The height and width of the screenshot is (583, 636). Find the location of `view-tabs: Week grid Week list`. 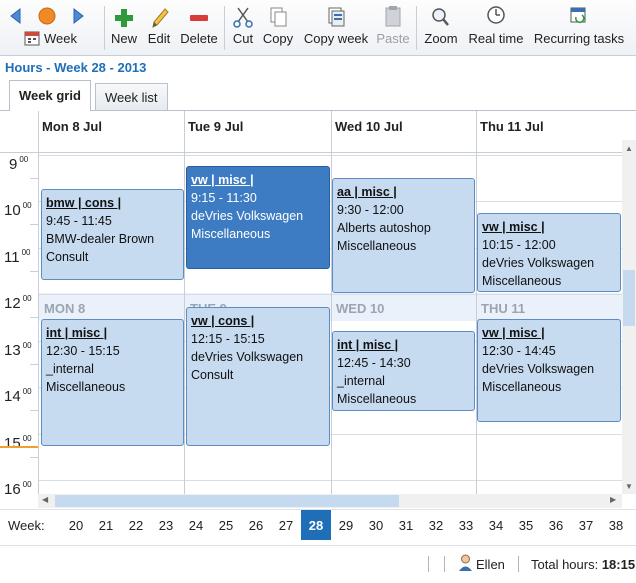

view-tabs: Week grid Week list is located at coordinates (318, 95).